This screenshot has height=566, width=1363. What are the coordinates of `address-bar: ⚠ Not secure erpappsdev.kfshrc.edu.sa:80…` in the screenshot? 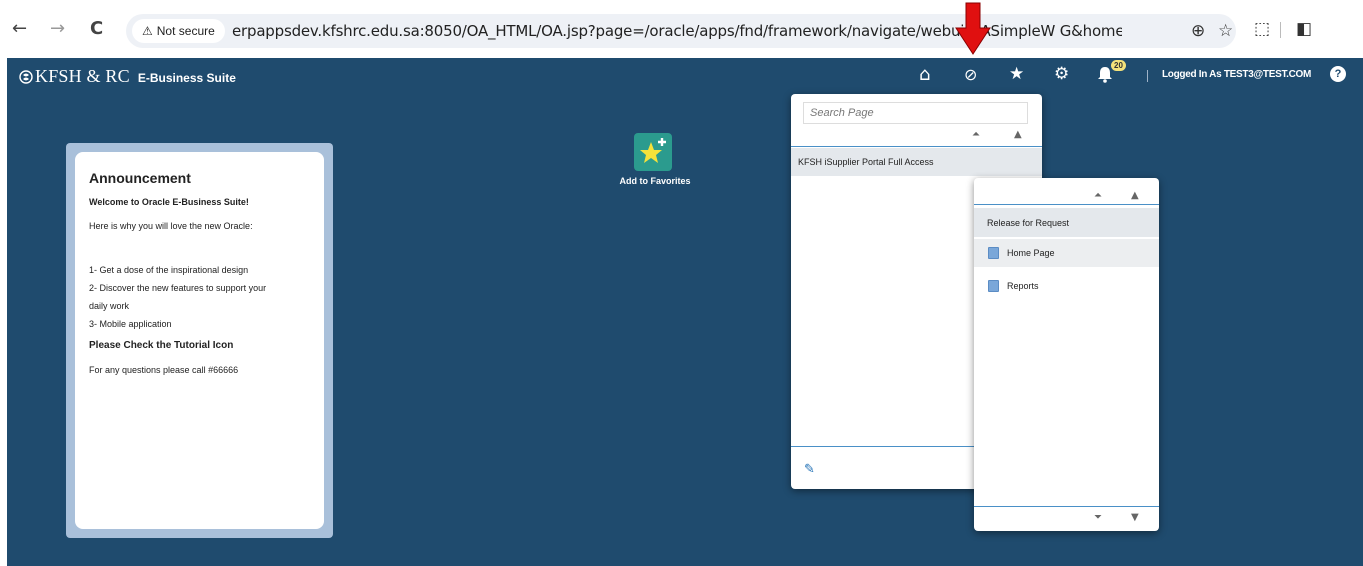 It's located at (681, 31).